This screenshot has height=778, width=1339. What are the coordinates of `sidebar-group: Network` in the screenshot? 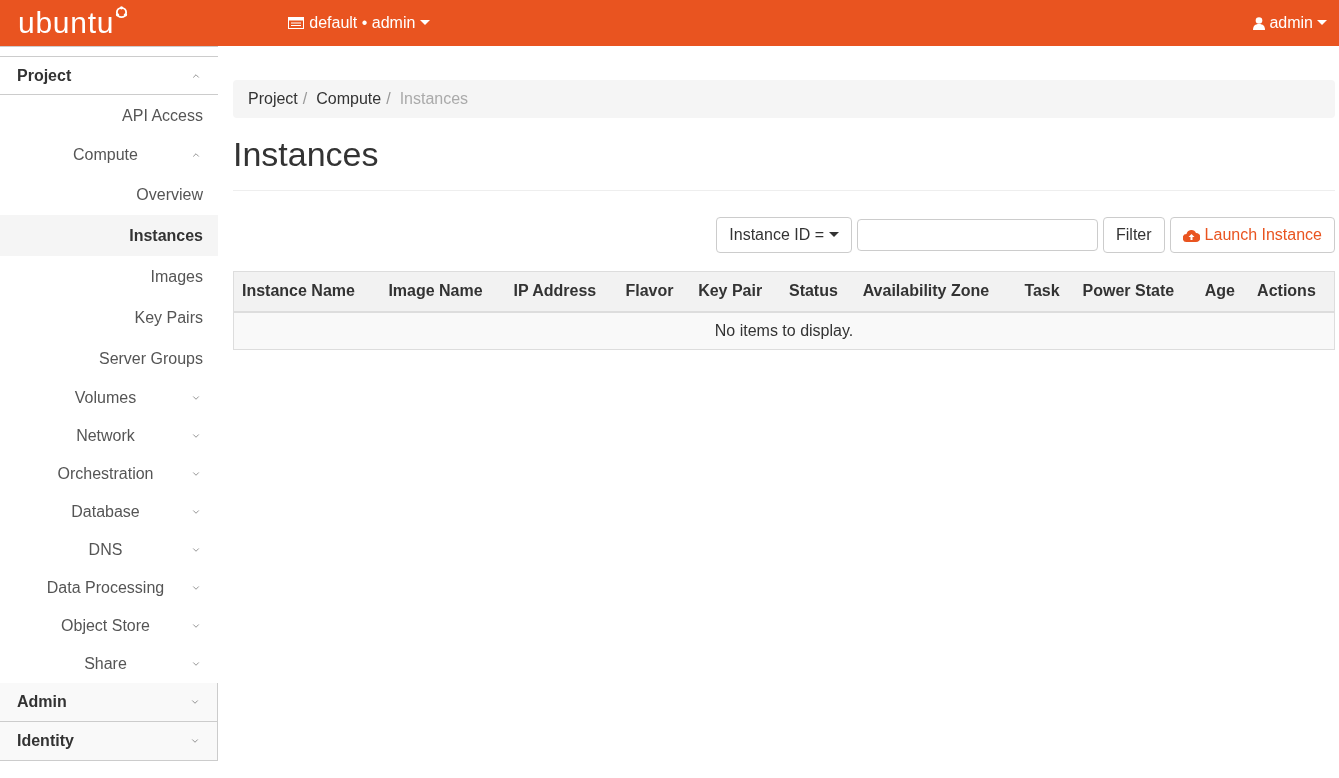 It's located at (109, 436).